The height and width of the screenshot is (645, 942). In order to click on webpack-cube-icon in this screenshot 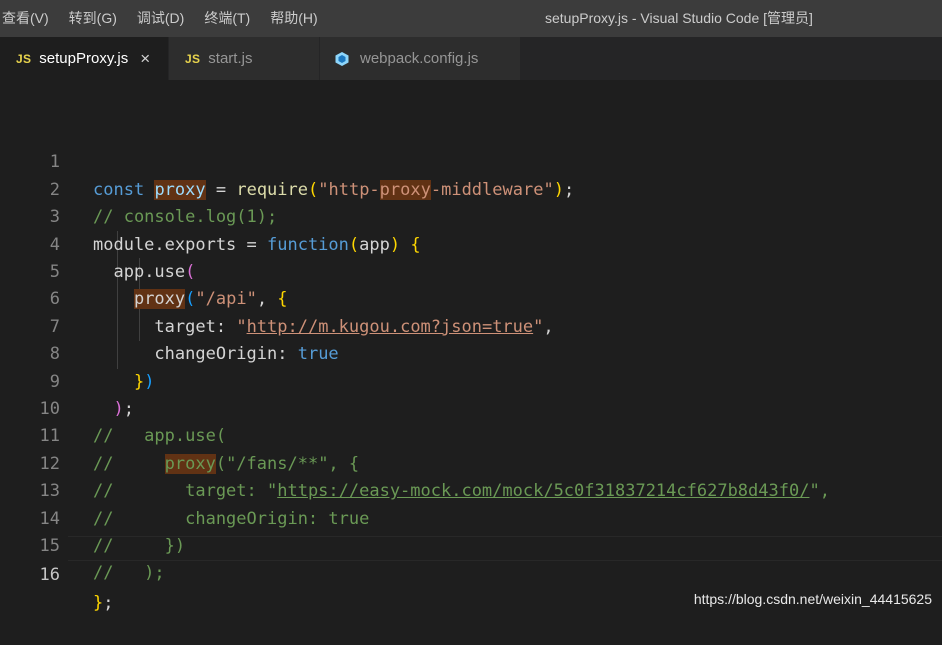, I will do `click(342, 58)`.